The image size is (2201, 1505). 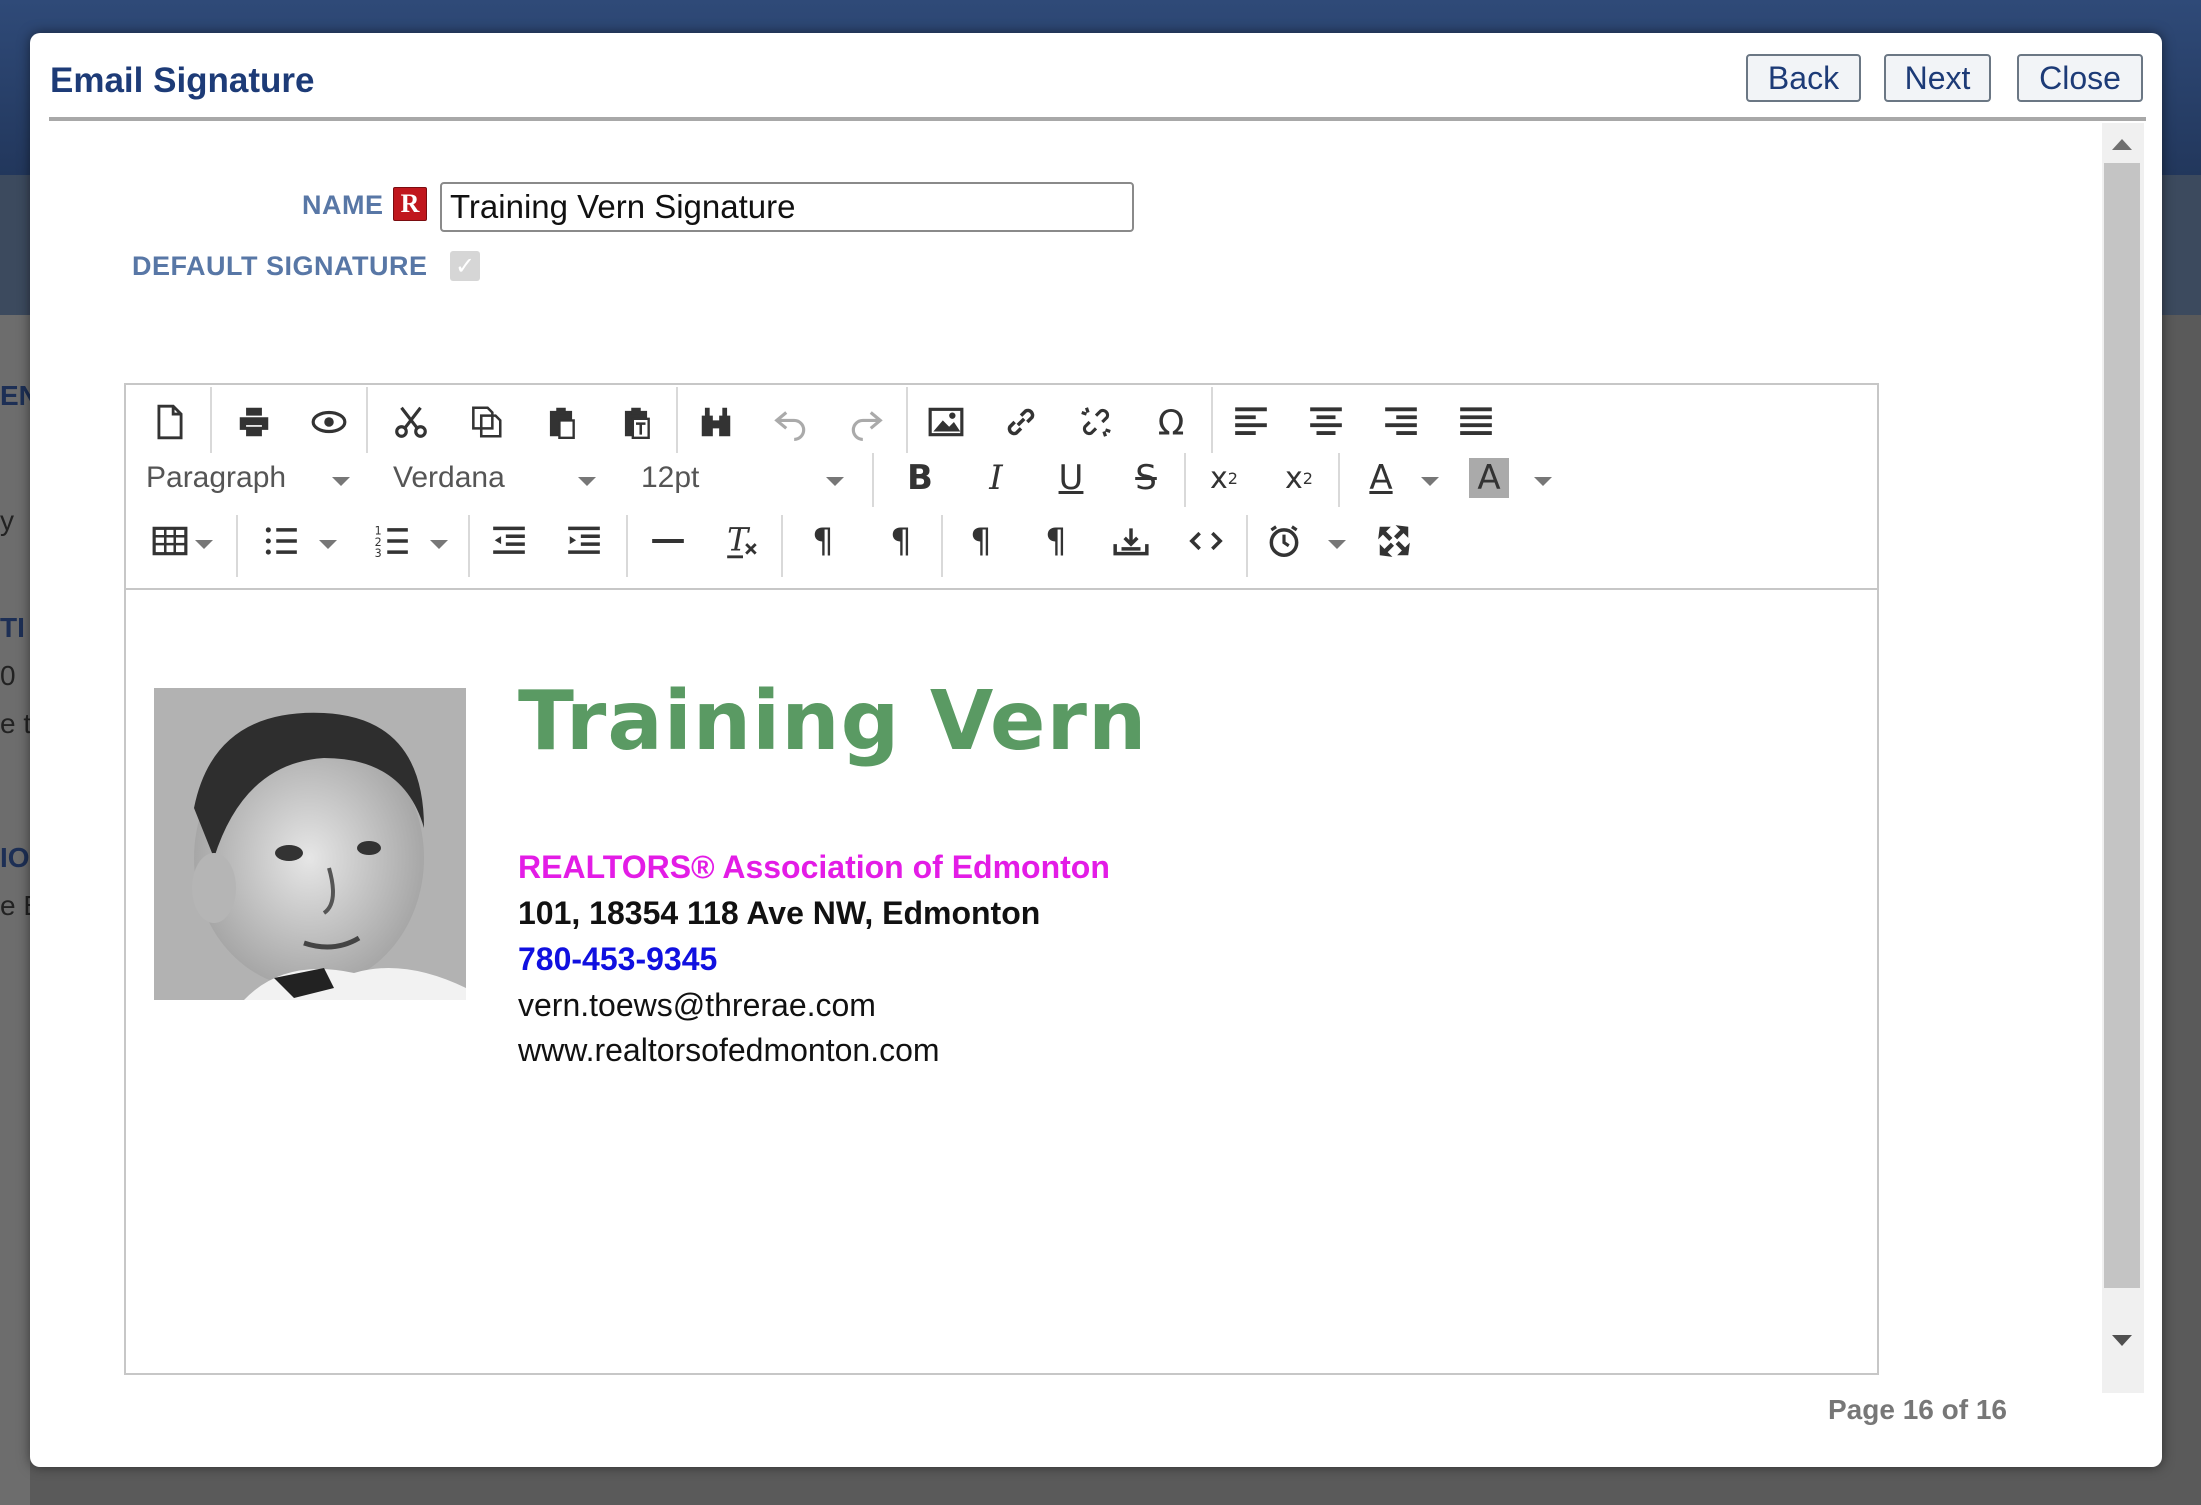 I want to click on background-fragment: 0, so click(x=8, y=675).